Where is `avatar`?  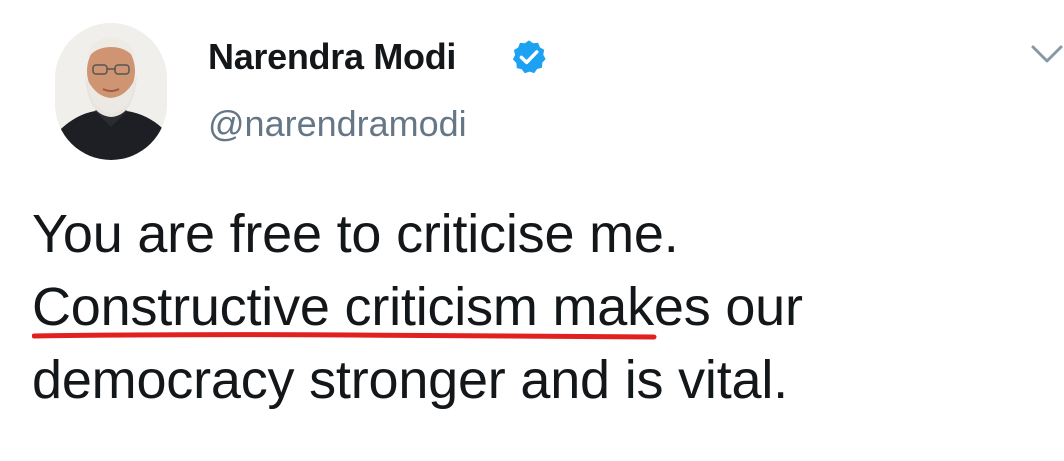 avatar is located at coordinates (111, 91).